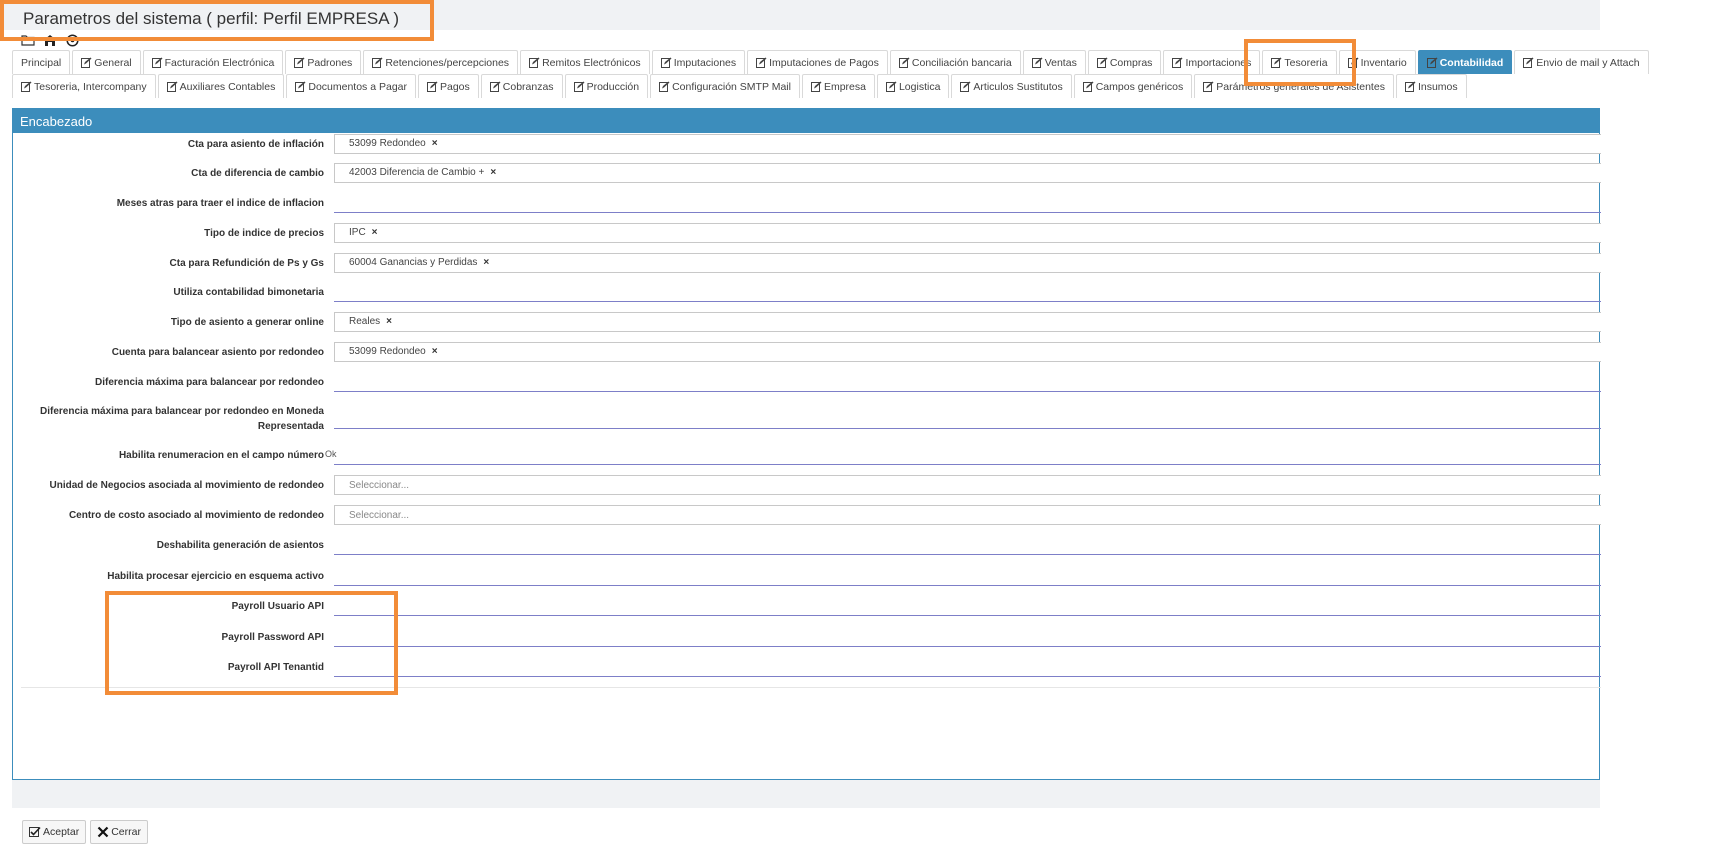 Image resolution: width=1721 pixels, height=849 pixels. What do you see at coordinates (967, 428) in the screenshot?
I see `diferencia-maxima-para-balancear-por-redondeo-en-moneda-representada-input` at bounding box center [967, 428].